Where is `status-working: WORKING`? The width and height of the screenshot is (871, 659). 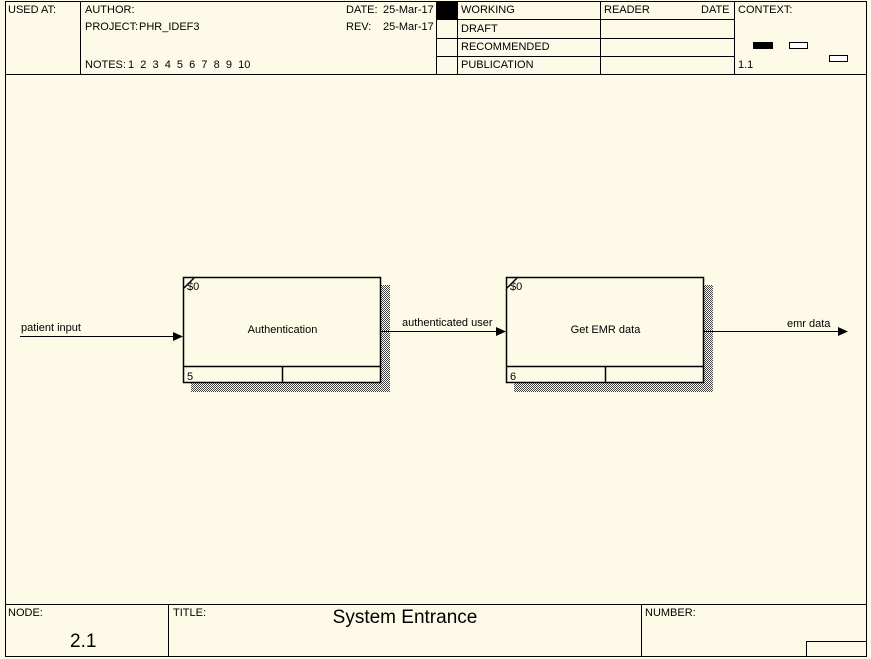
status-working: WORKING is located at coordinates (488, 10).